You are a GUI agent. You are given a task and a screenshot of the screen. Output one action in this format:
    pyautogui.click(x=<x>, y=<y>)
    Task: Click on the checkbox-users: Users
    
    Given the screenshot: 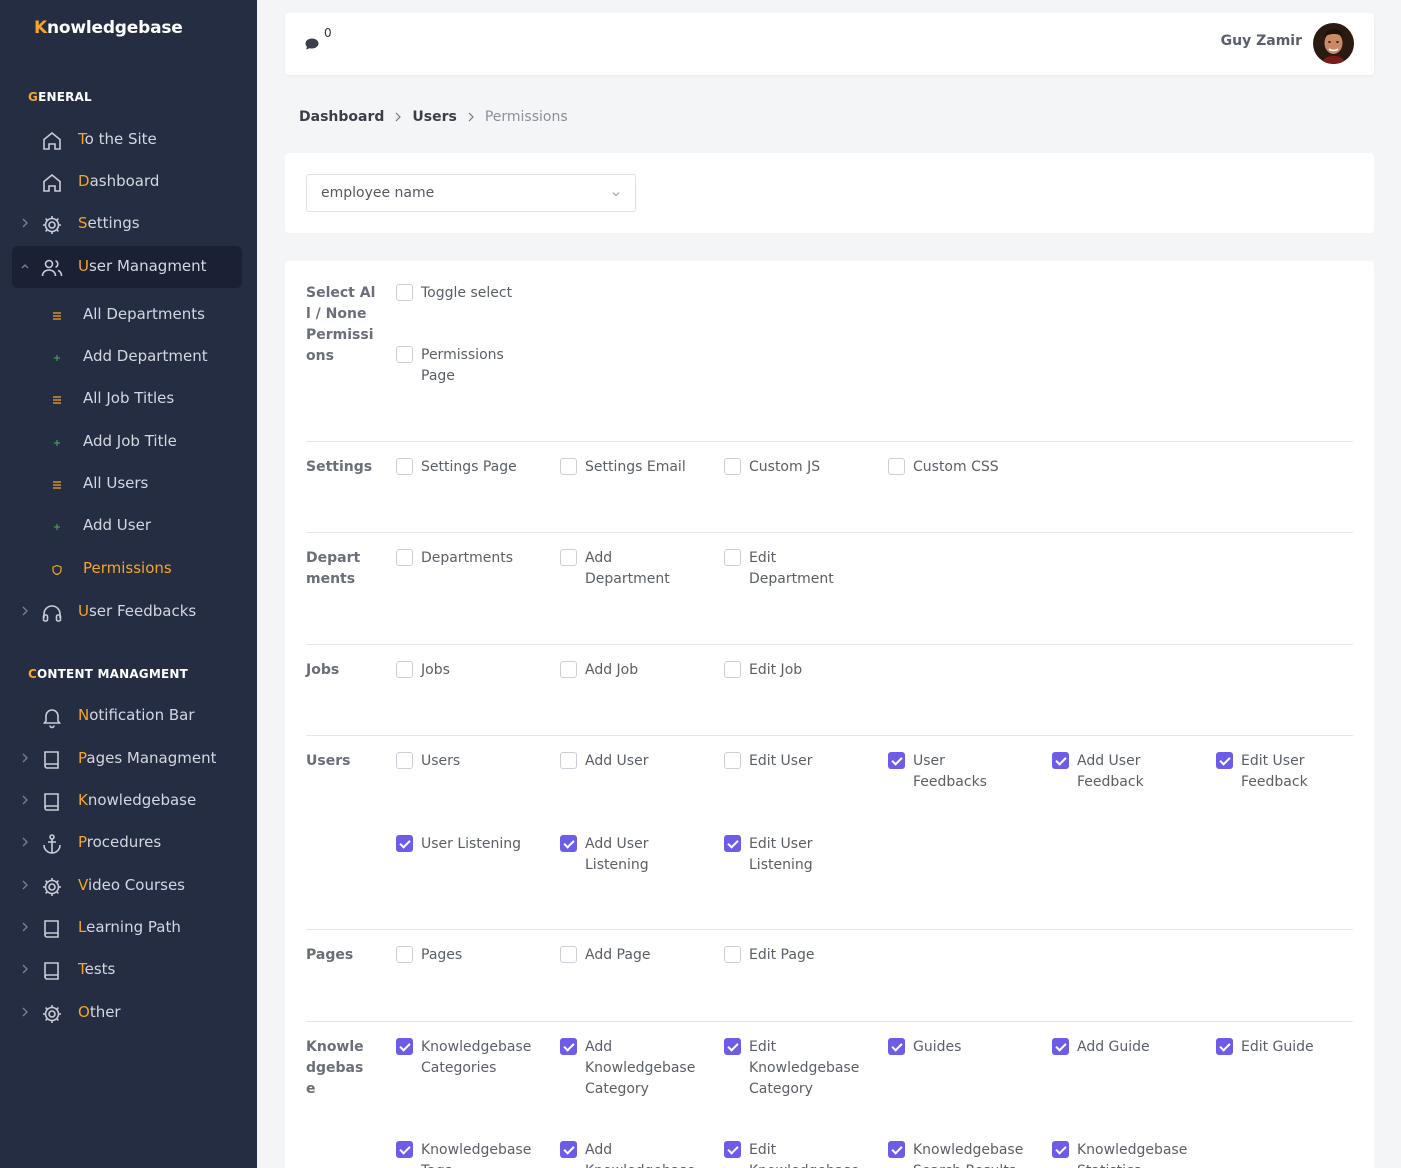 What is the action you would take?
    pyautogui.click(x=471, y=761)
    